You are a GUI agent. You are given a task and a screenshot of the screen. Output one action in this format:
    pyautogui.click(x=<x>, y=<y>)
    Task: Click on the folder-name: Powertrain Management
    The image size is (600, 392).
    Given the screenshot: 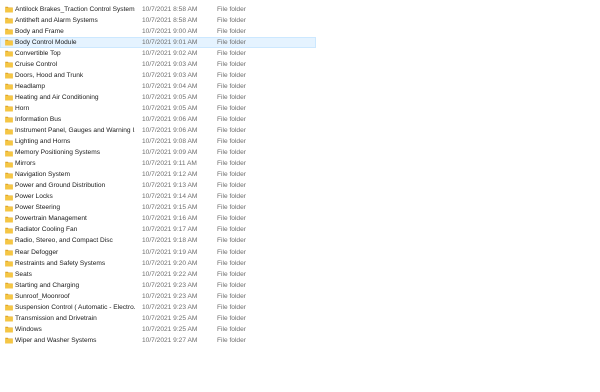 What is the action you would take?
    pyautogui.click(x=51, y=219)
    